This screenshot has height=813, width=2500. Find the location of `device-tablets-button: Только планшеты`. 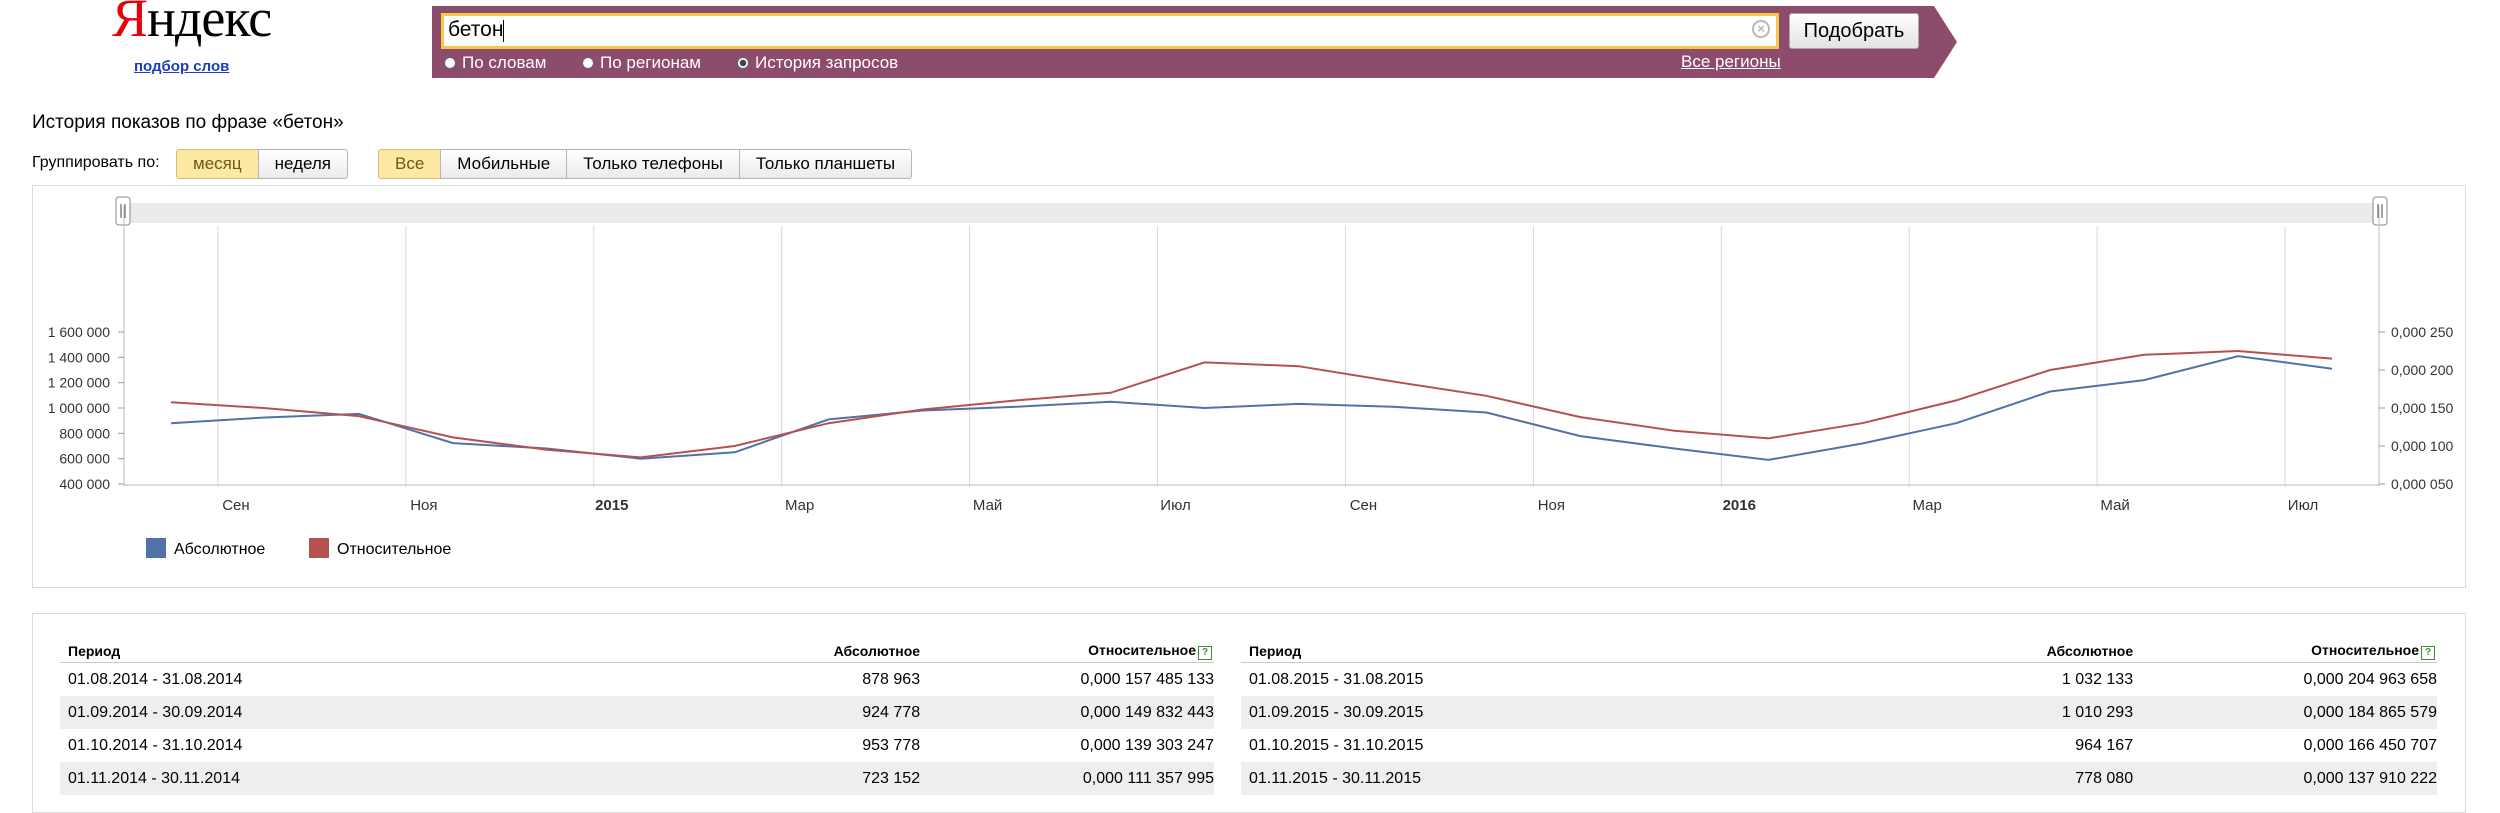

device-tablets-button: Только планшеты is located at coordinates (825, 164).